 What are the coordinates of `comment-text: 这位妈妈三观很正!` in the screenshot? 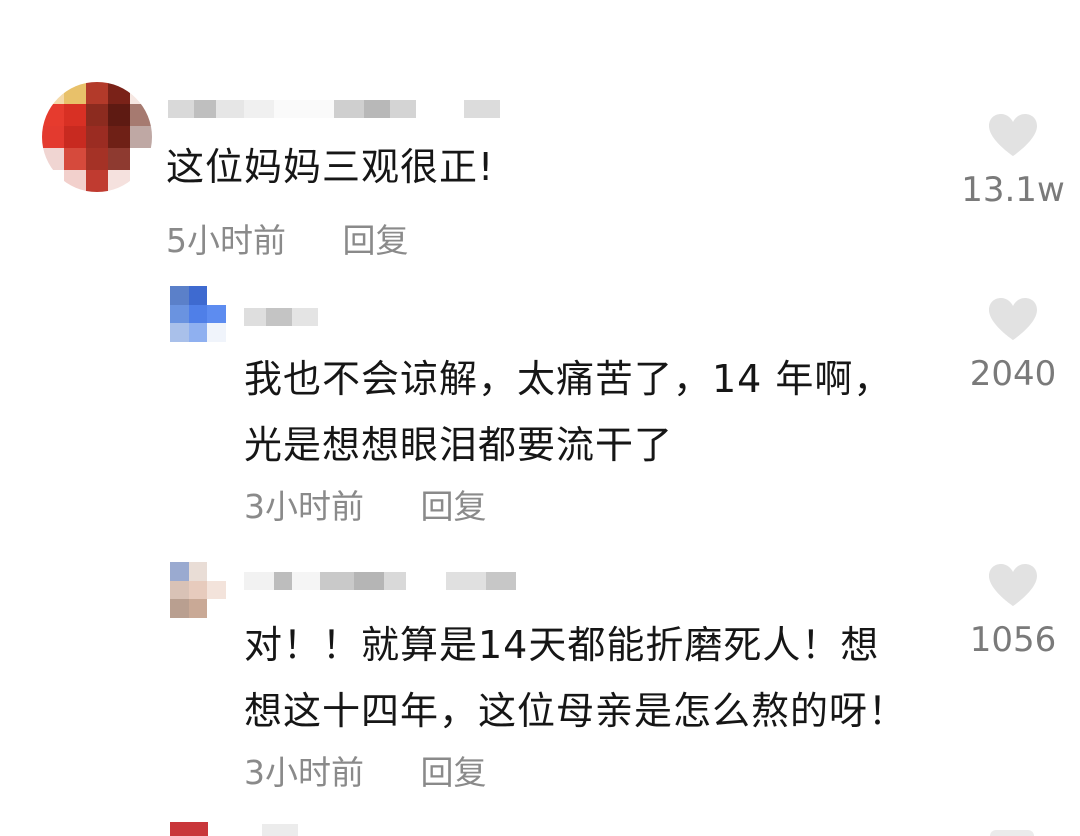 It's located at (330, 167).